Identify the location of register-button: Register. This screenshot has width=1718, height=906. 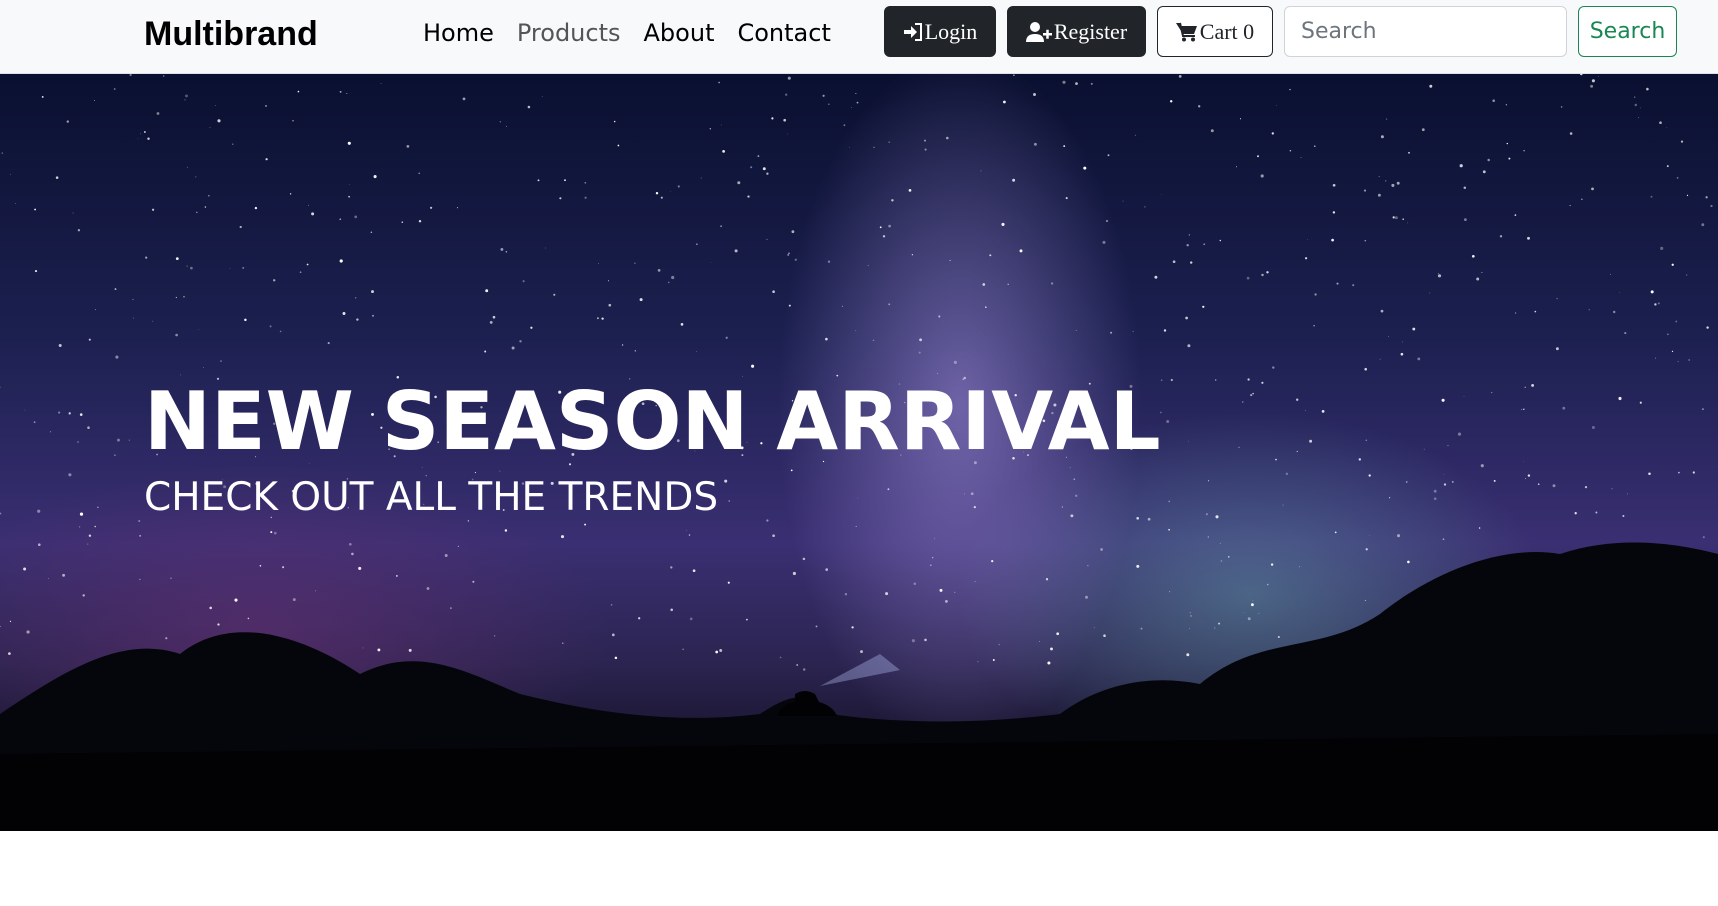
(1076, 31).